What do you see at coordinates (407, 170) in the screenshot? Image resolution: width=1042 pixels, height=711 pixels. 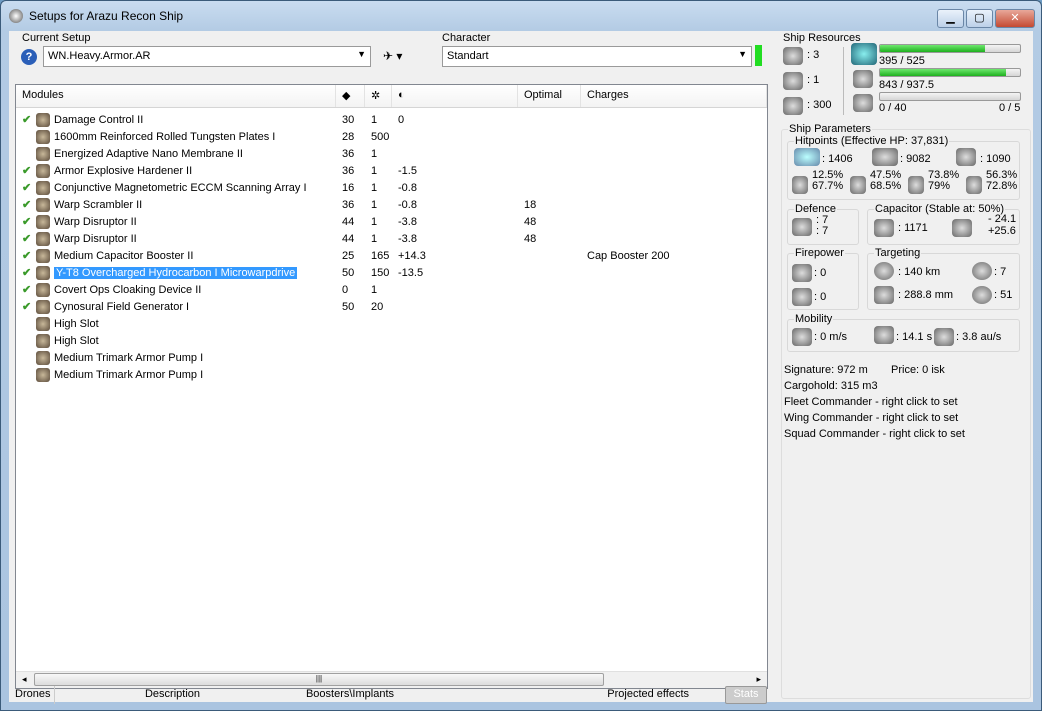 I see `module-cap: -1.5` at bounding box center [407, 170].